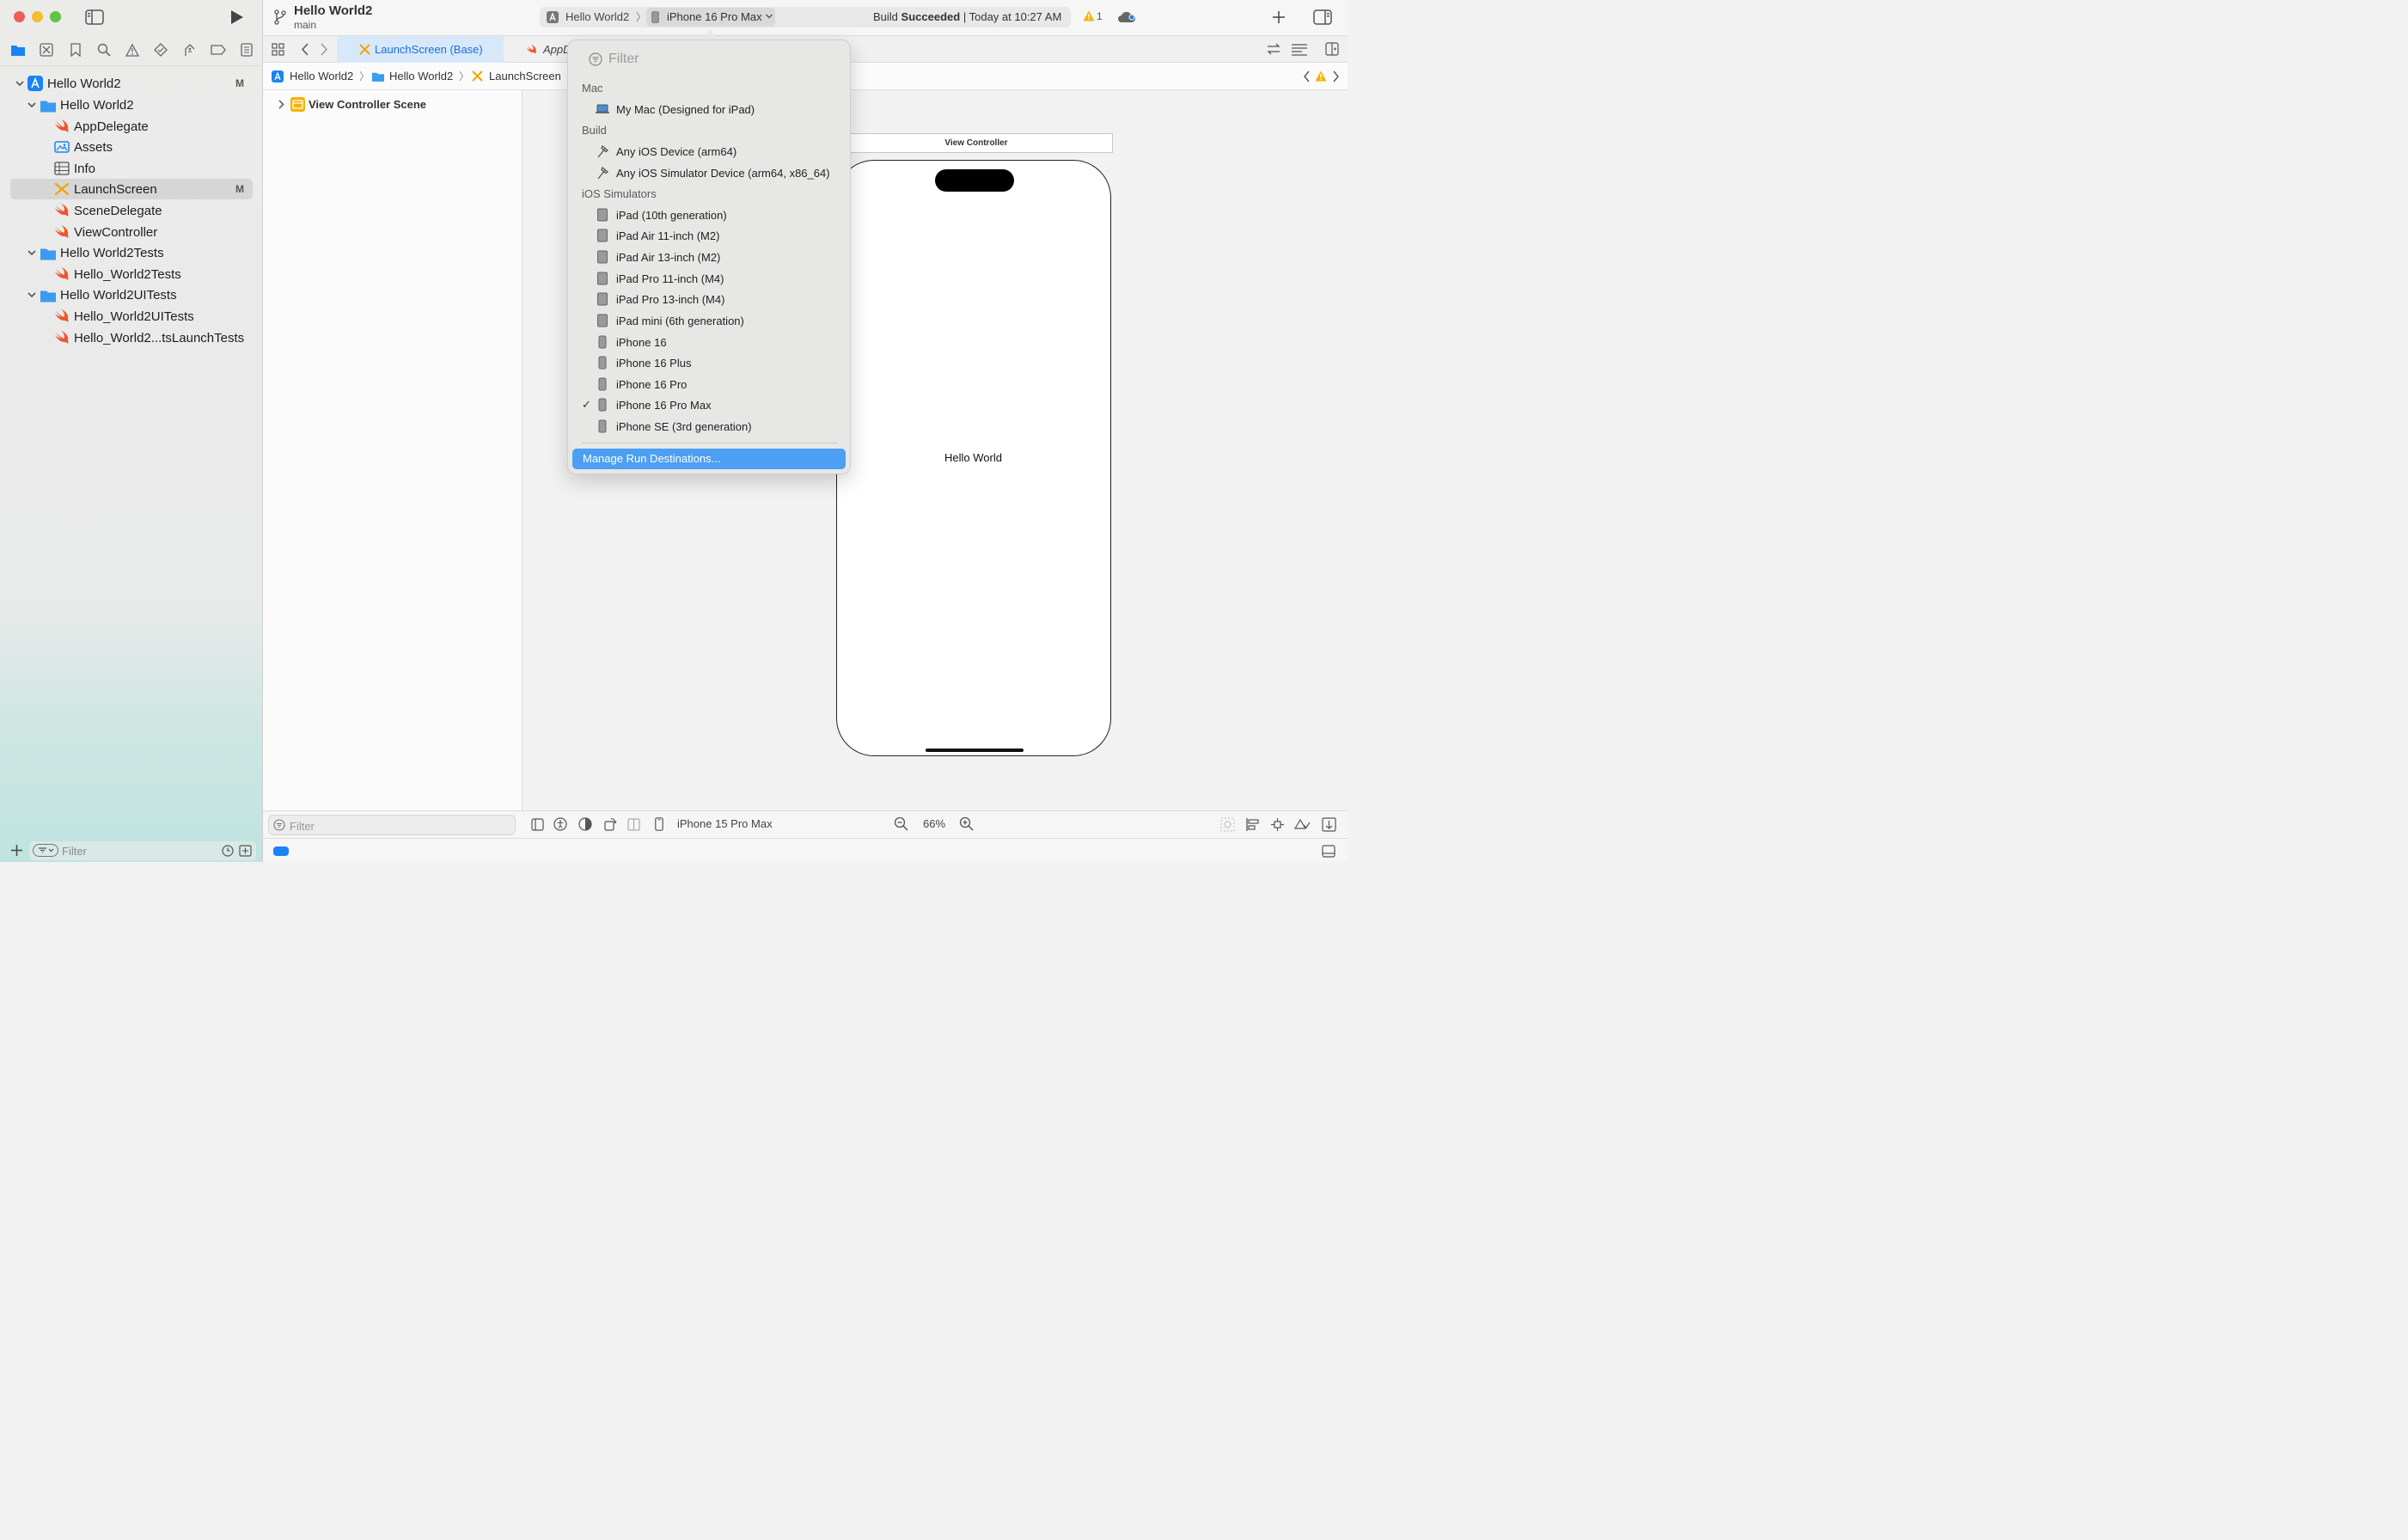 This screenshot has width=2408, height=1540. I want to click on inspector-toggle-icon, so click(1322, 17).